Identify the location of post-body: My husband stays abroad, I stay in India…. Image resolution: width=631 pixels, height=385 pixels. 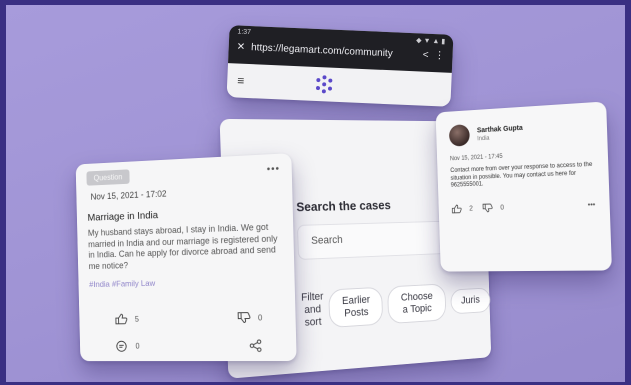
(182, 246).